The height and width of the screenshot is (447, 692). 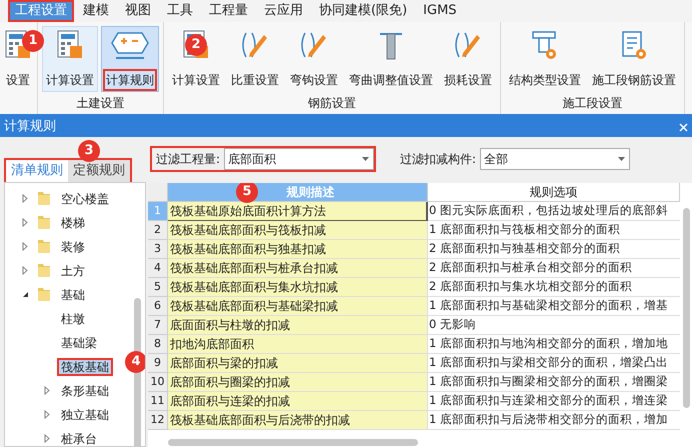 I want to click on table-cell: 1 底部面积扣与地沟相交部分的面积，增加地, so click(x=554, y=344).